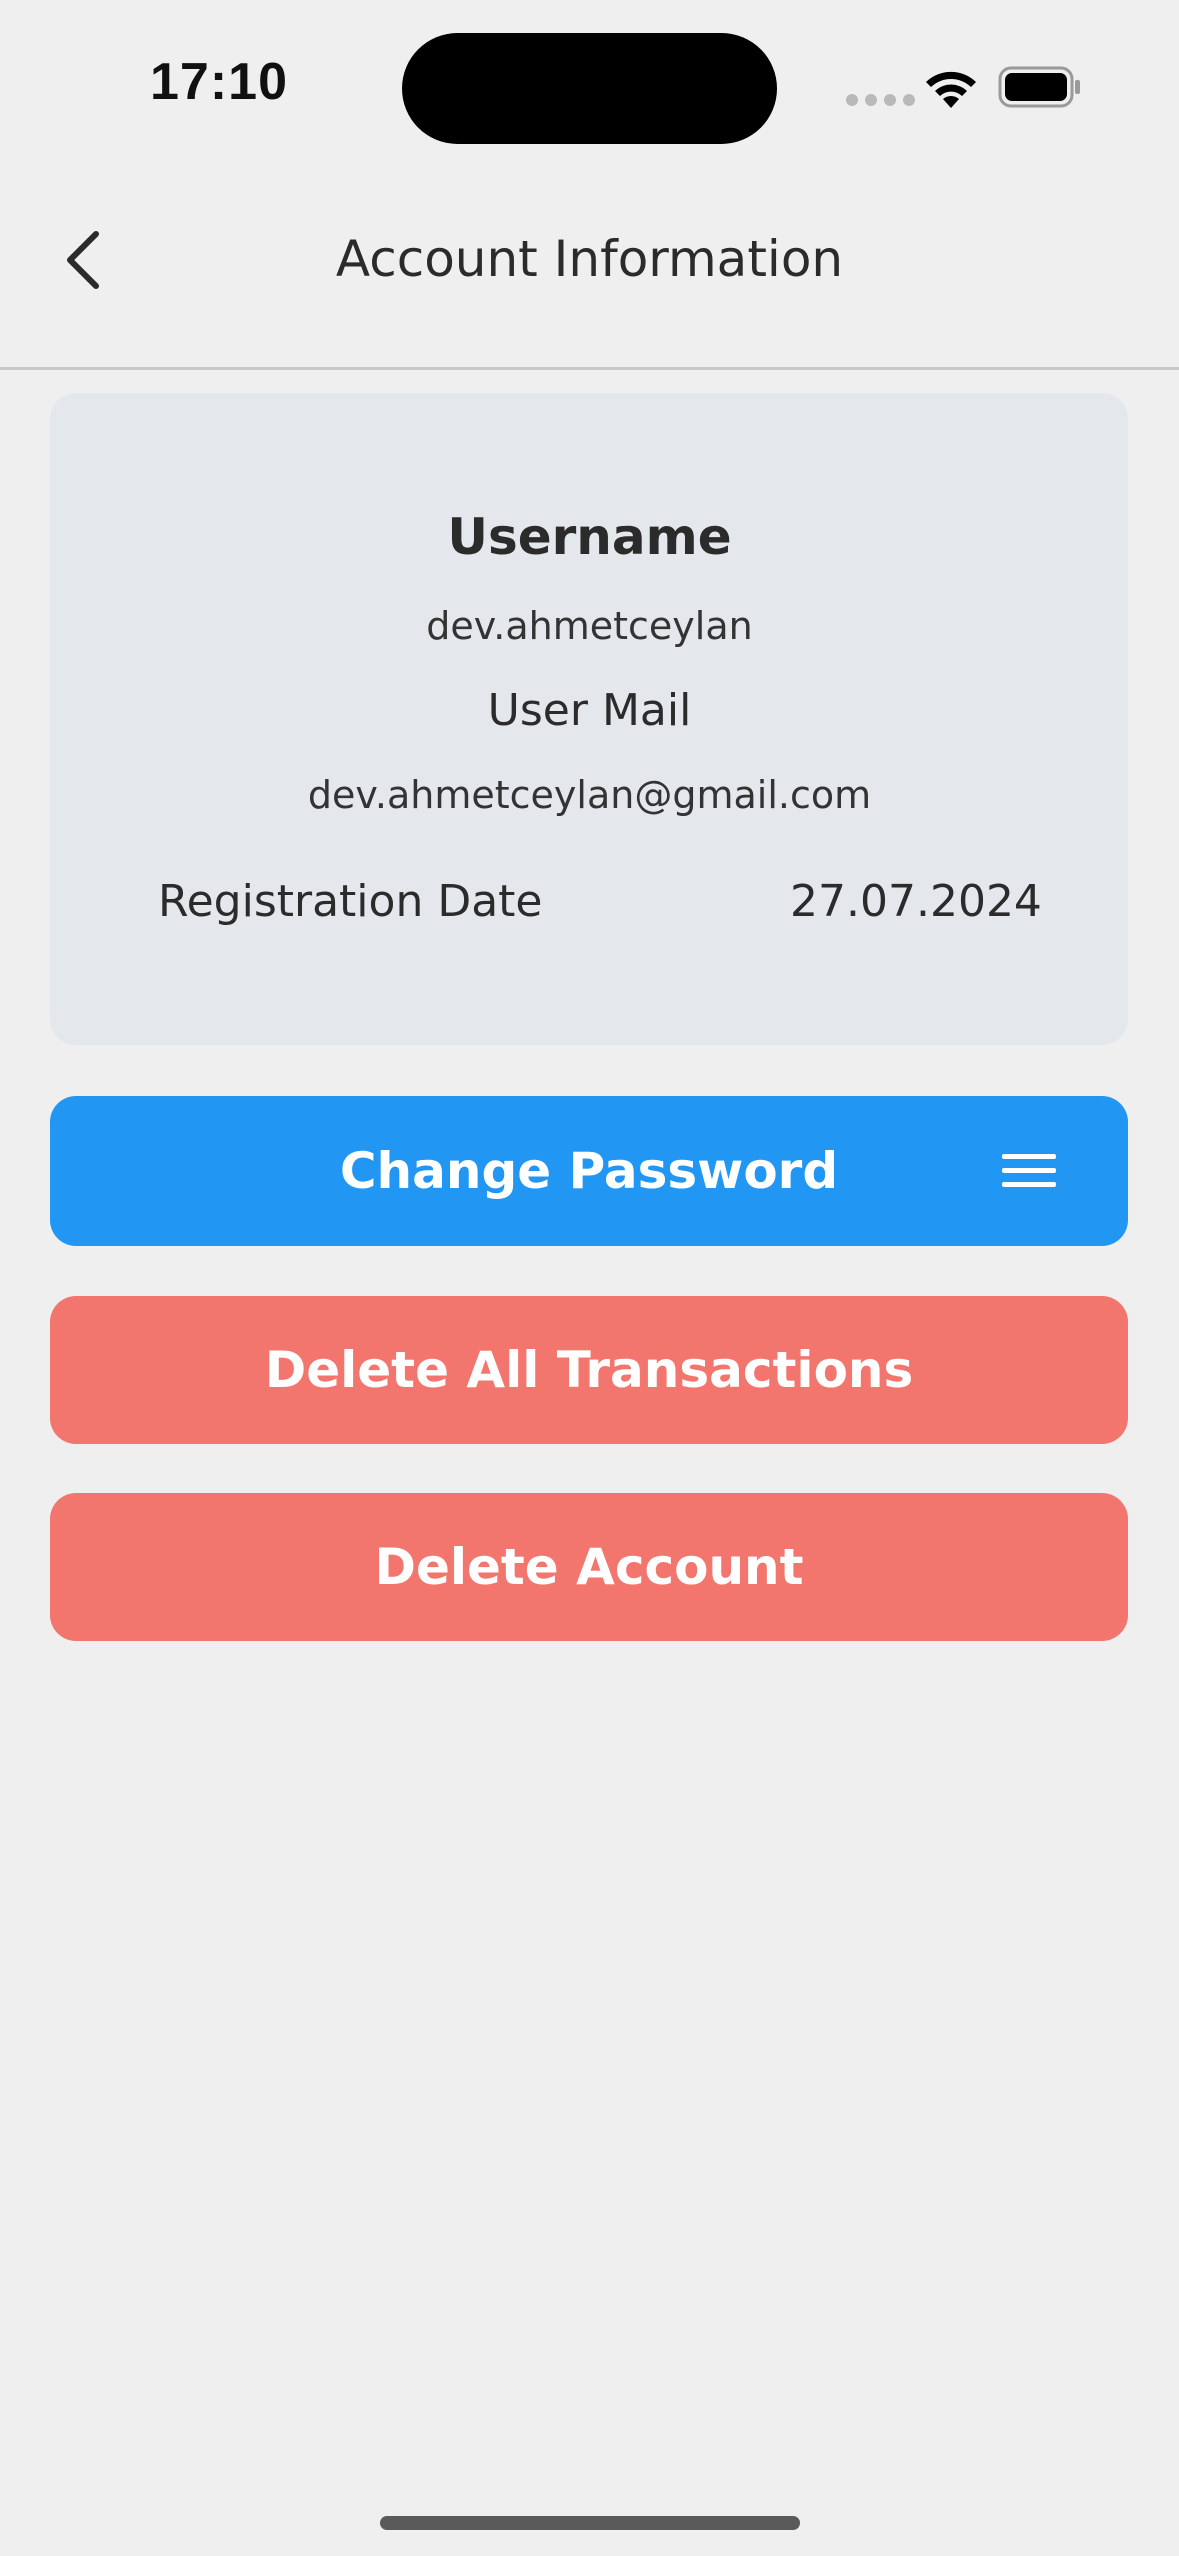 This screenshot has width=1179, height=2556. I want to click on change-password-button: Change Password, so click(589, 1171).